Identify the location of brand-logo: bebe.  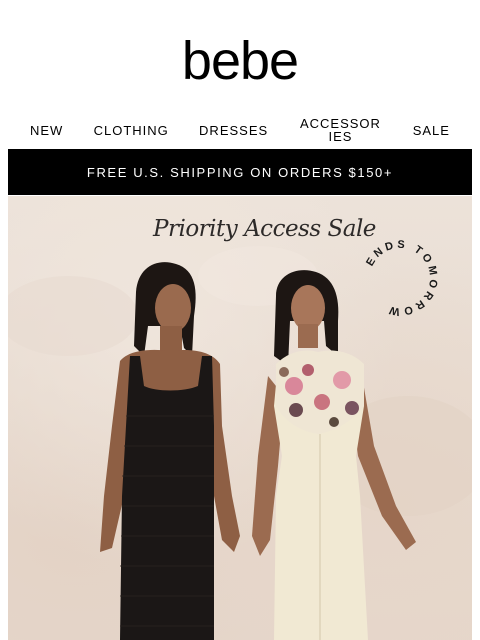
(240, 61).